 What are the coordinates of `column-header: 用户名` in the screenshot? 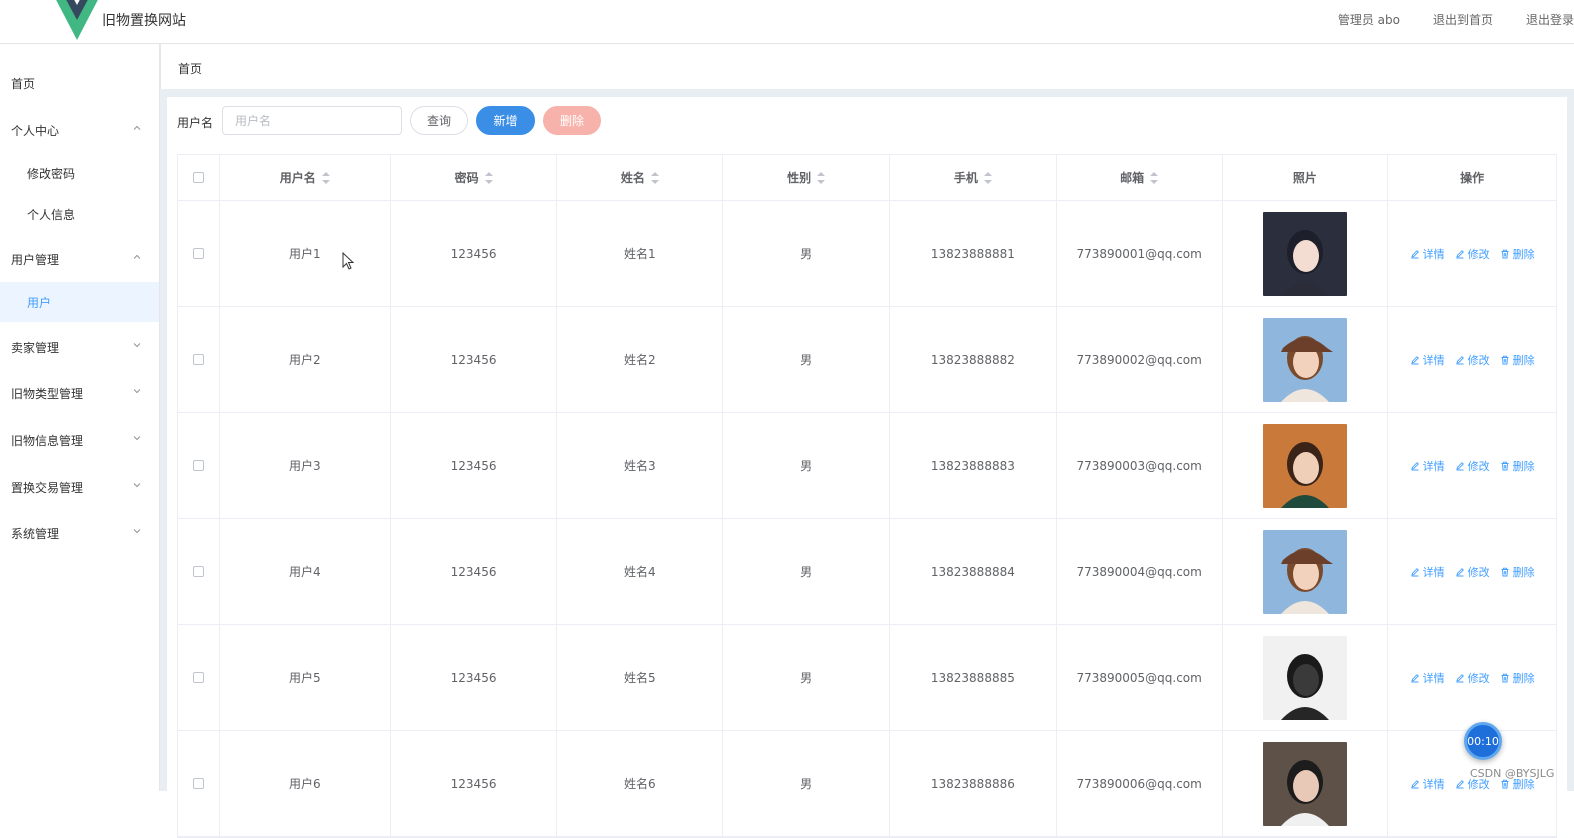 It's located at (305, 177).